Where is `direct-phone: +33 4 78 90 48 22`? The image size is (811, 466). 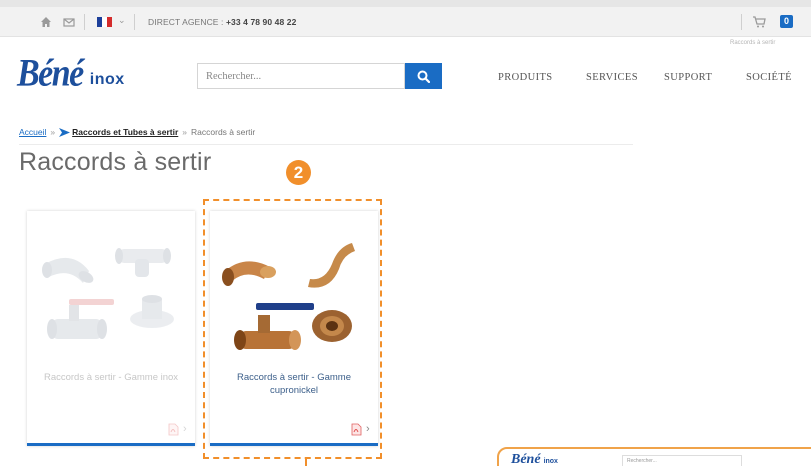
direct-phone: +33 4 78 90 48 22 is located at coordinates (261, 22).